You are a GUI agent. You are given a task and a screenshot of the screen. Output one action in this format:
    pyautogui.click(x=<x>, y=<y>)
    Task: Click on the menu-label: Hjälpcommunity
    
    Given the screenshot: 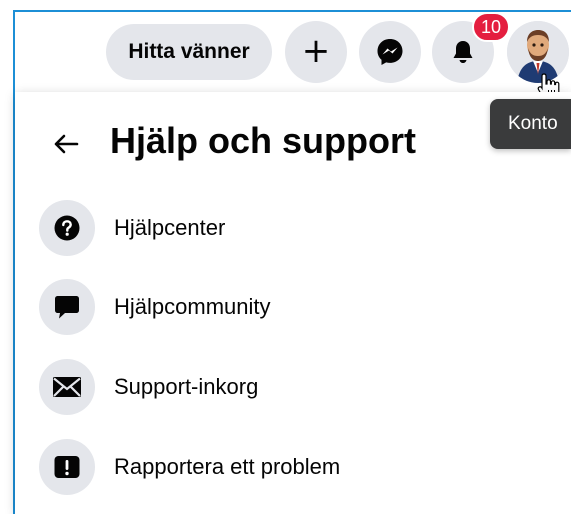 What is the action you would take?
    pyautogui.click(x=192, y=306)
    